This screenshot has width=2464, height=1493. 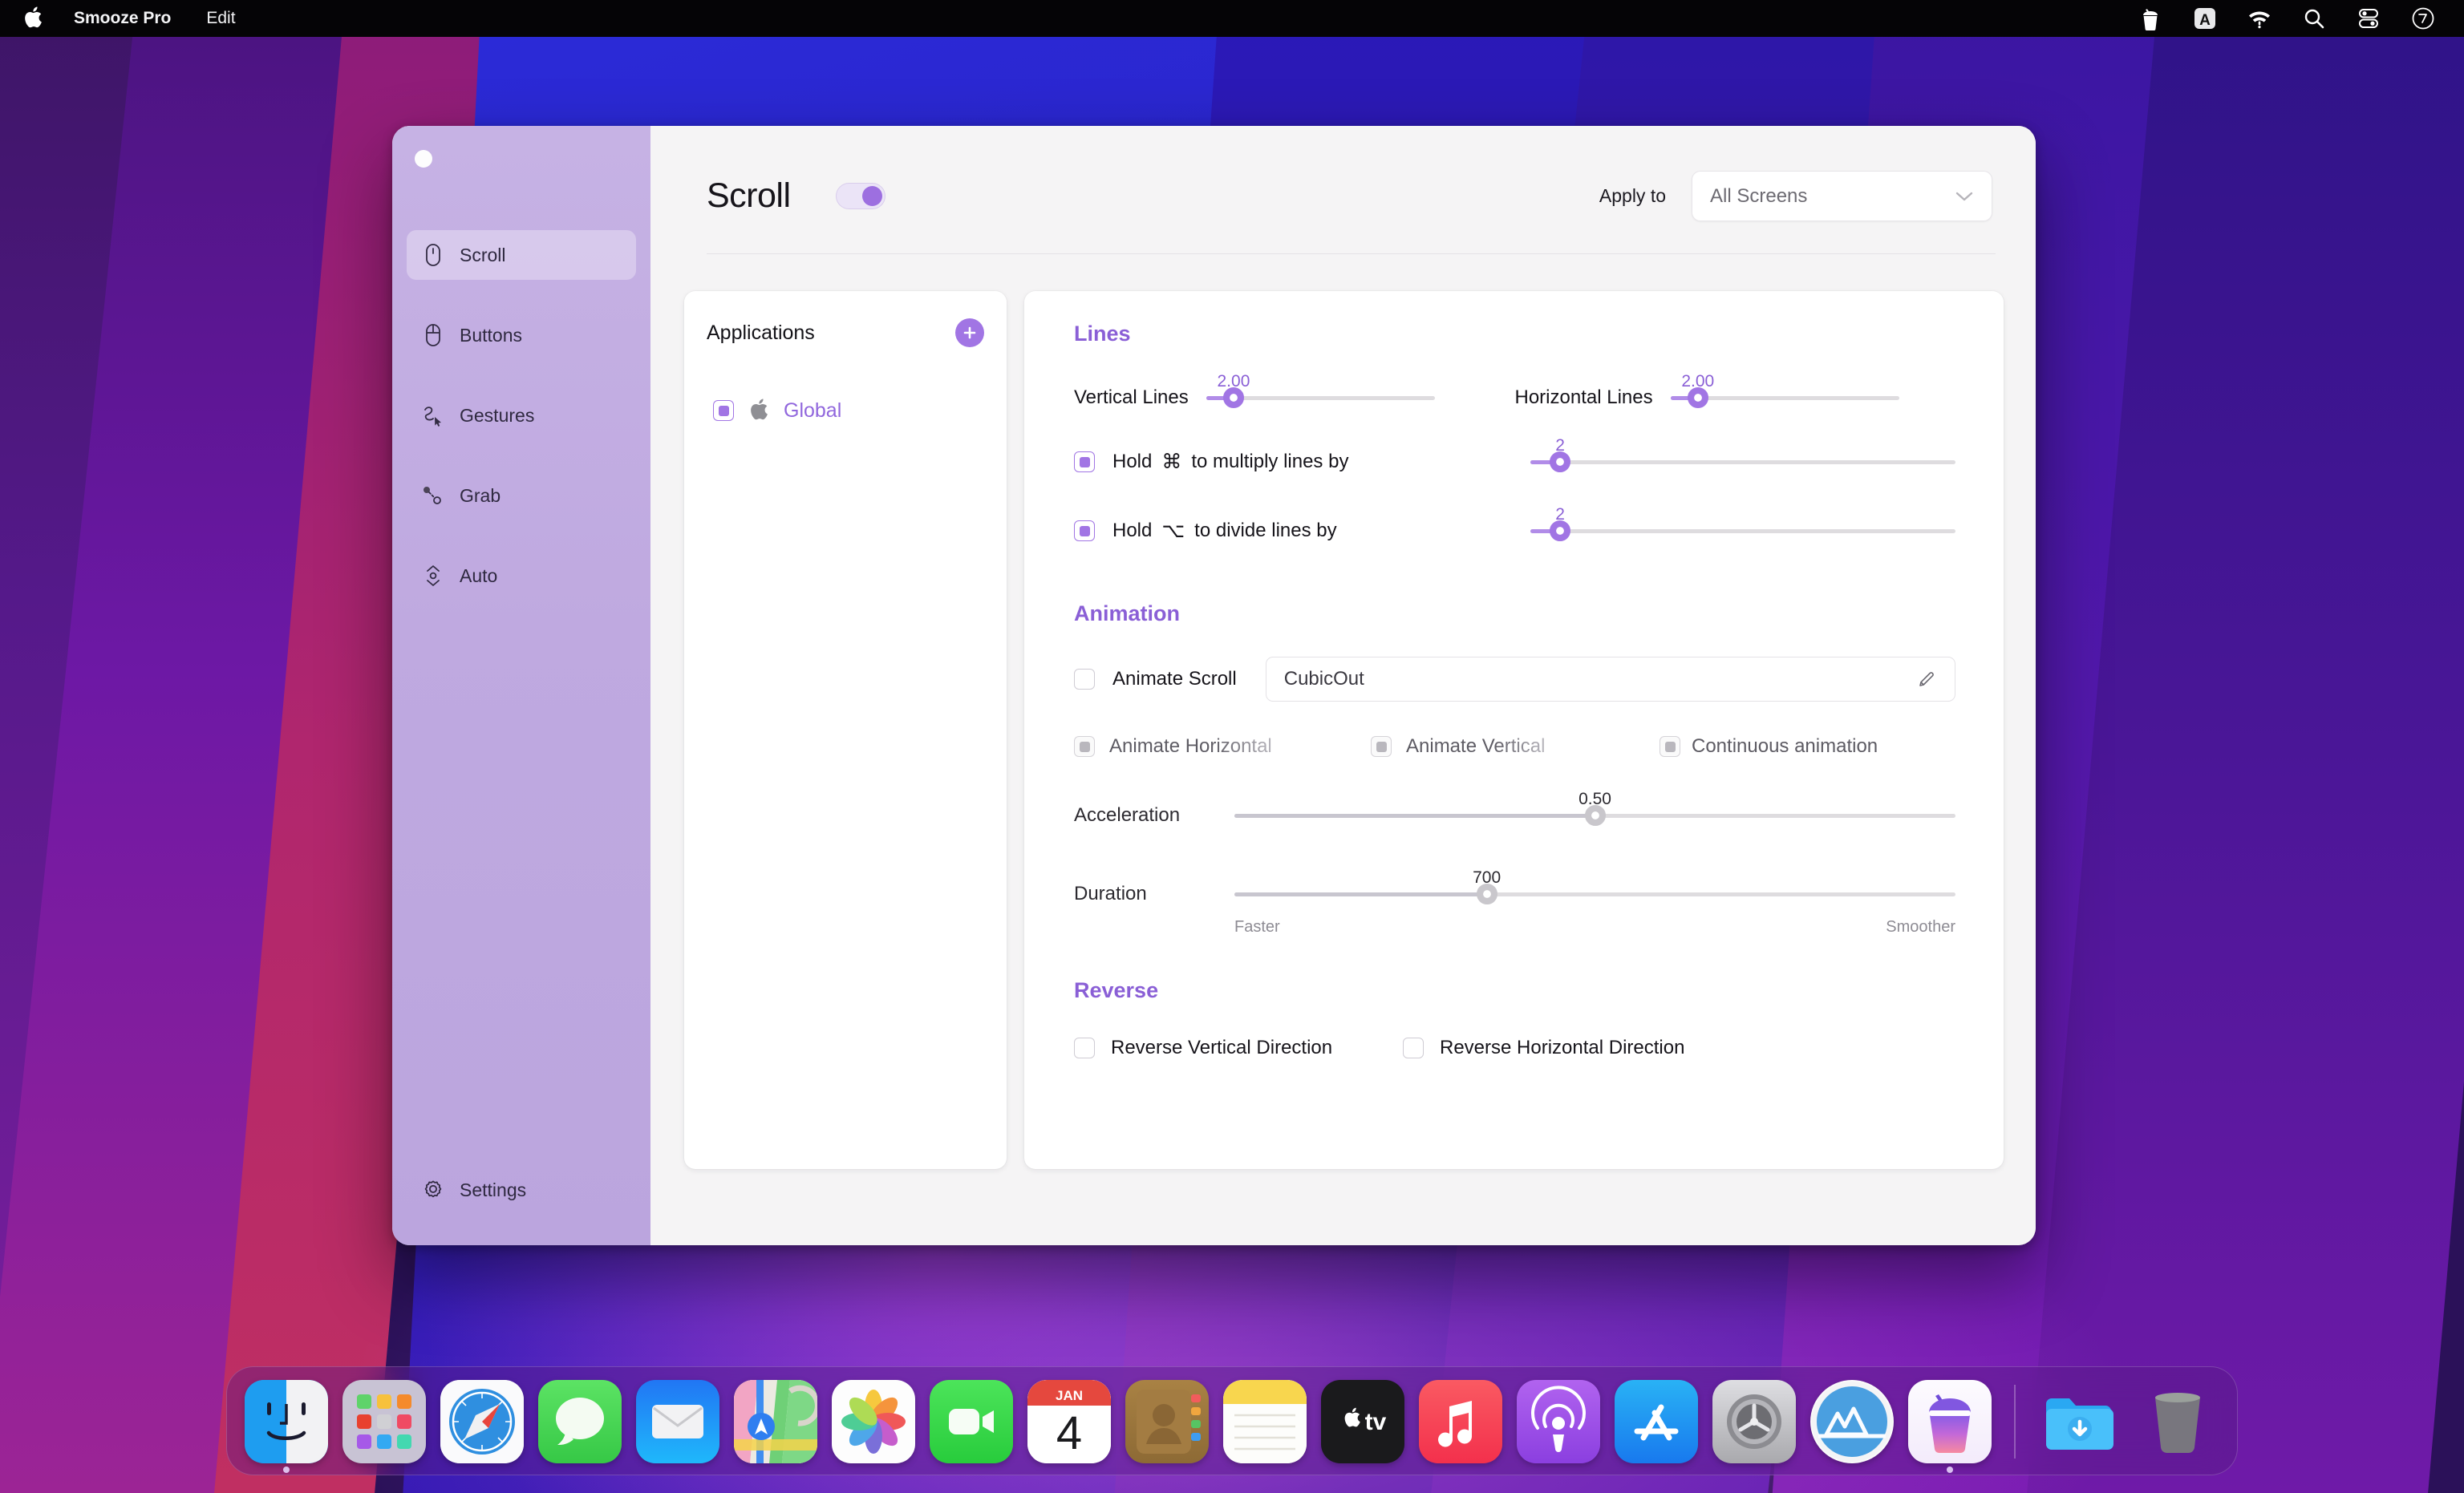 I want to click on dock-item-facetime, so click(x=971, y=1421).